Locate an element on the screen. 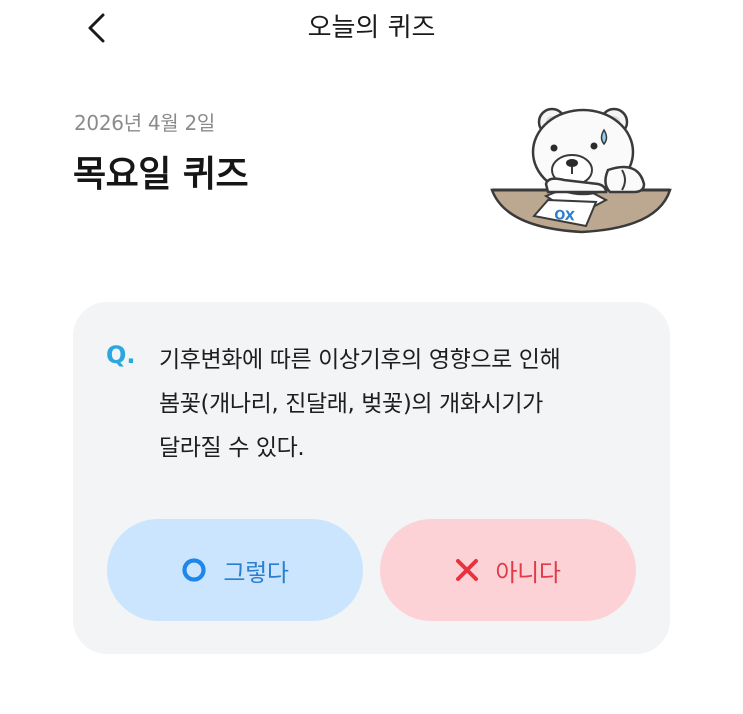 Image resolution: width=743 pixels, height=714 pixels. header: 오늘의 퀴즈 is located at coordinates (371, 28).